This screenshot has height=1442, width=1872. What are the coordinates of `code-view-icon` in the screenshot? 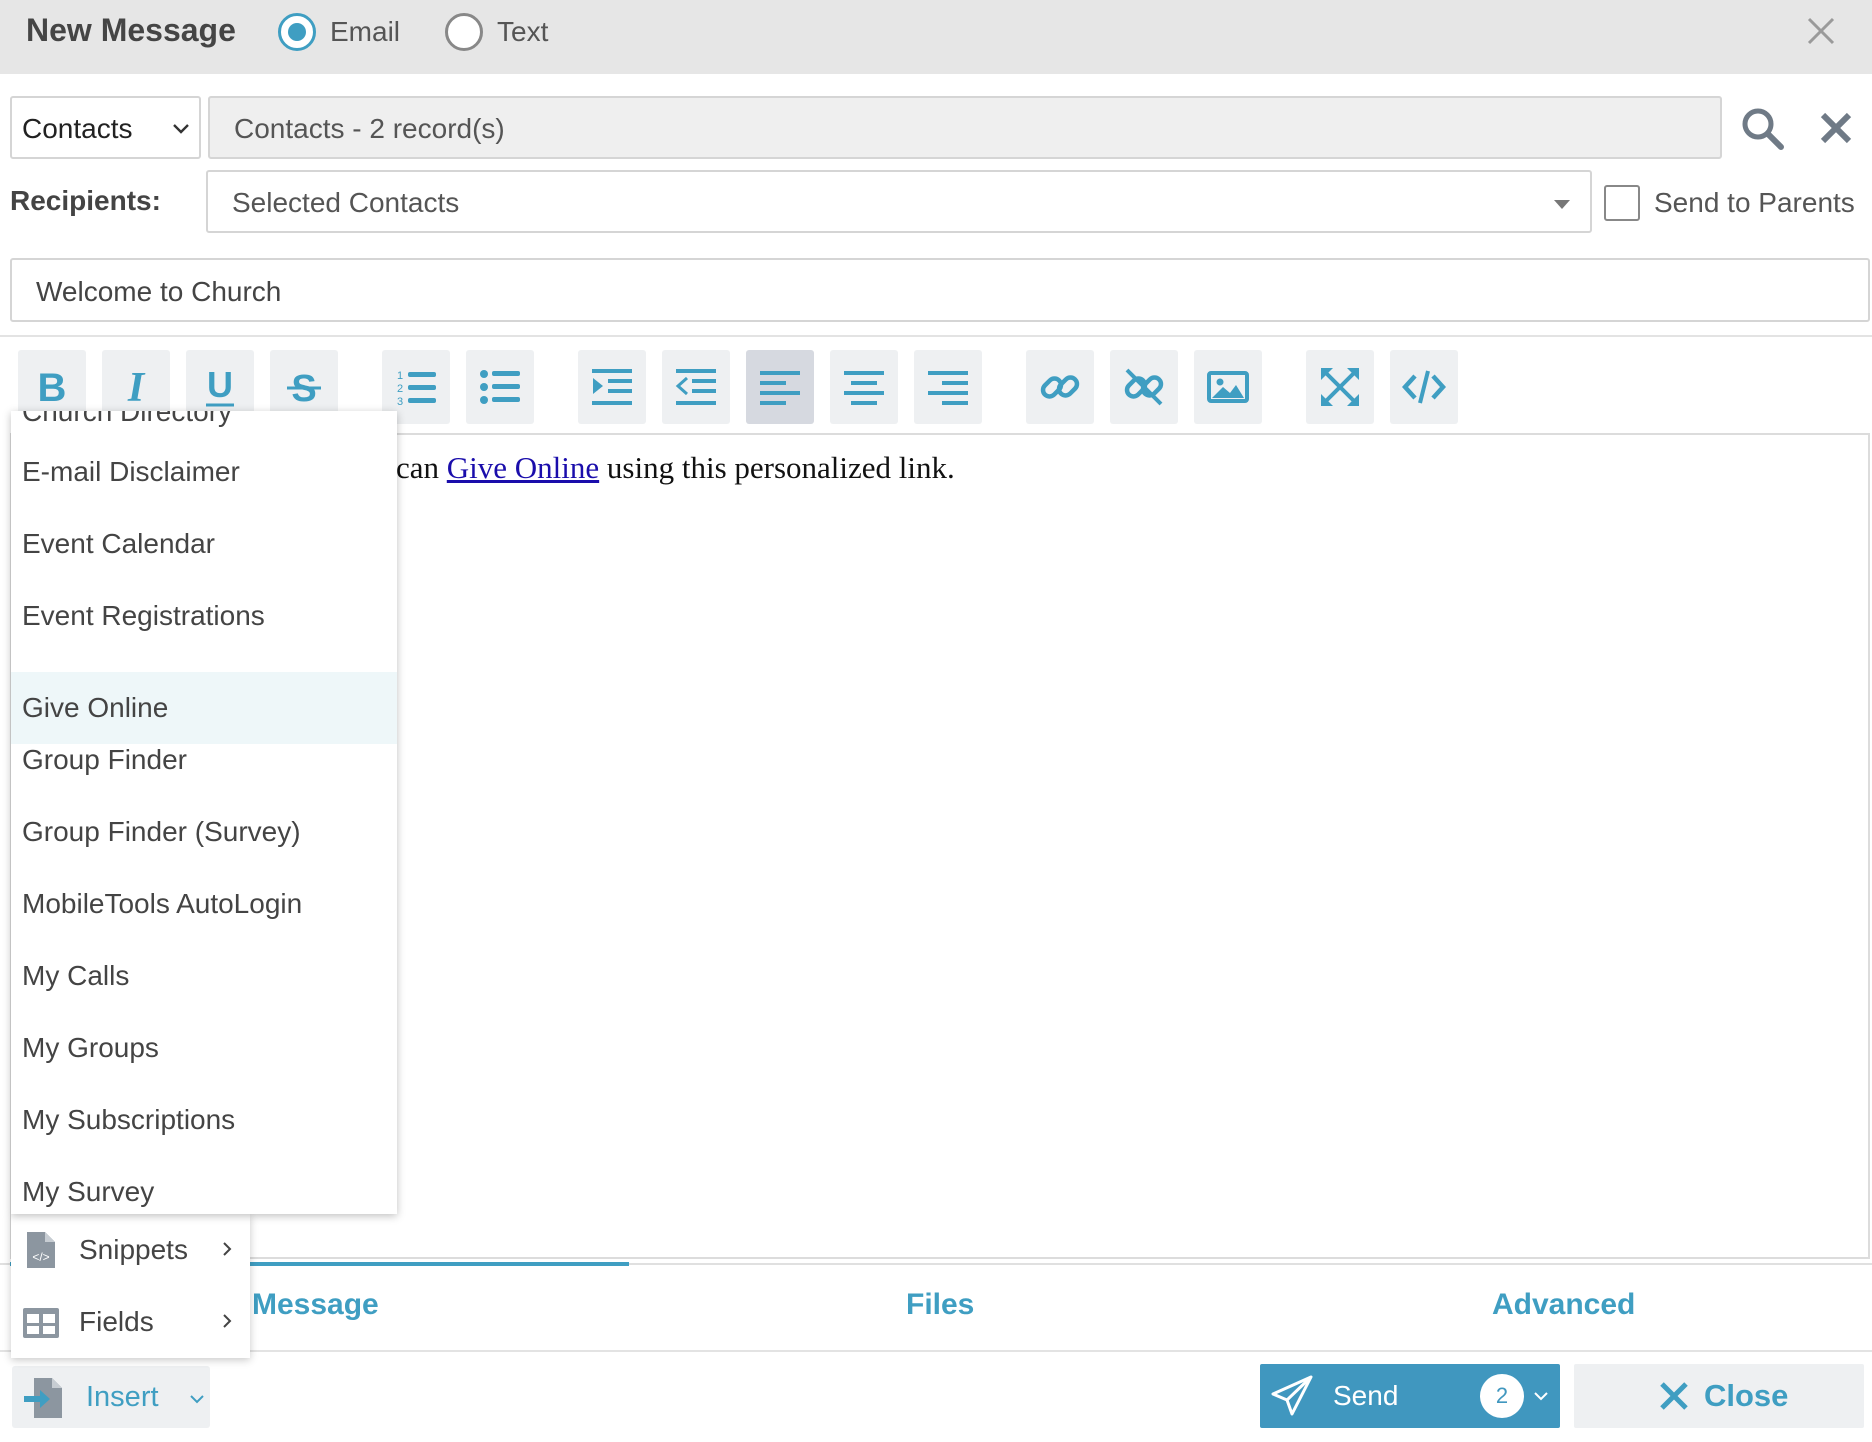 It's located at (1424, 387).